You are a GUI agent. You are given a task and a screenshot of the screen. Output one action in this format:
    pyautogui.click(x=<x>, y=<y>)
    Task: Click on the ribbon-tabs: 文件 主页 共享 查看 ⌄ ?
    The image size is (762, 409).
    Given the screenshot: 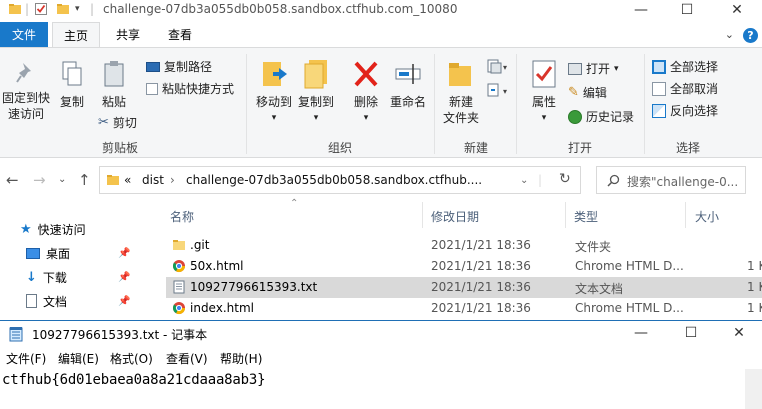 What is the action you would take?
    pyautogui.click(x=381, y=35)
    